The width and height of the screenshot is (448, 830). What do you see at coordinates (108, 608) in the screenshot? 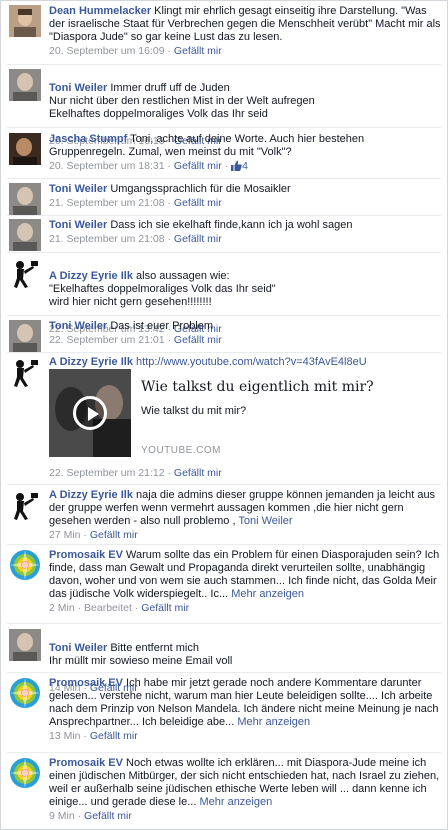
I see `edited-label: Bearbeitet` at bounding box center [108, 608].